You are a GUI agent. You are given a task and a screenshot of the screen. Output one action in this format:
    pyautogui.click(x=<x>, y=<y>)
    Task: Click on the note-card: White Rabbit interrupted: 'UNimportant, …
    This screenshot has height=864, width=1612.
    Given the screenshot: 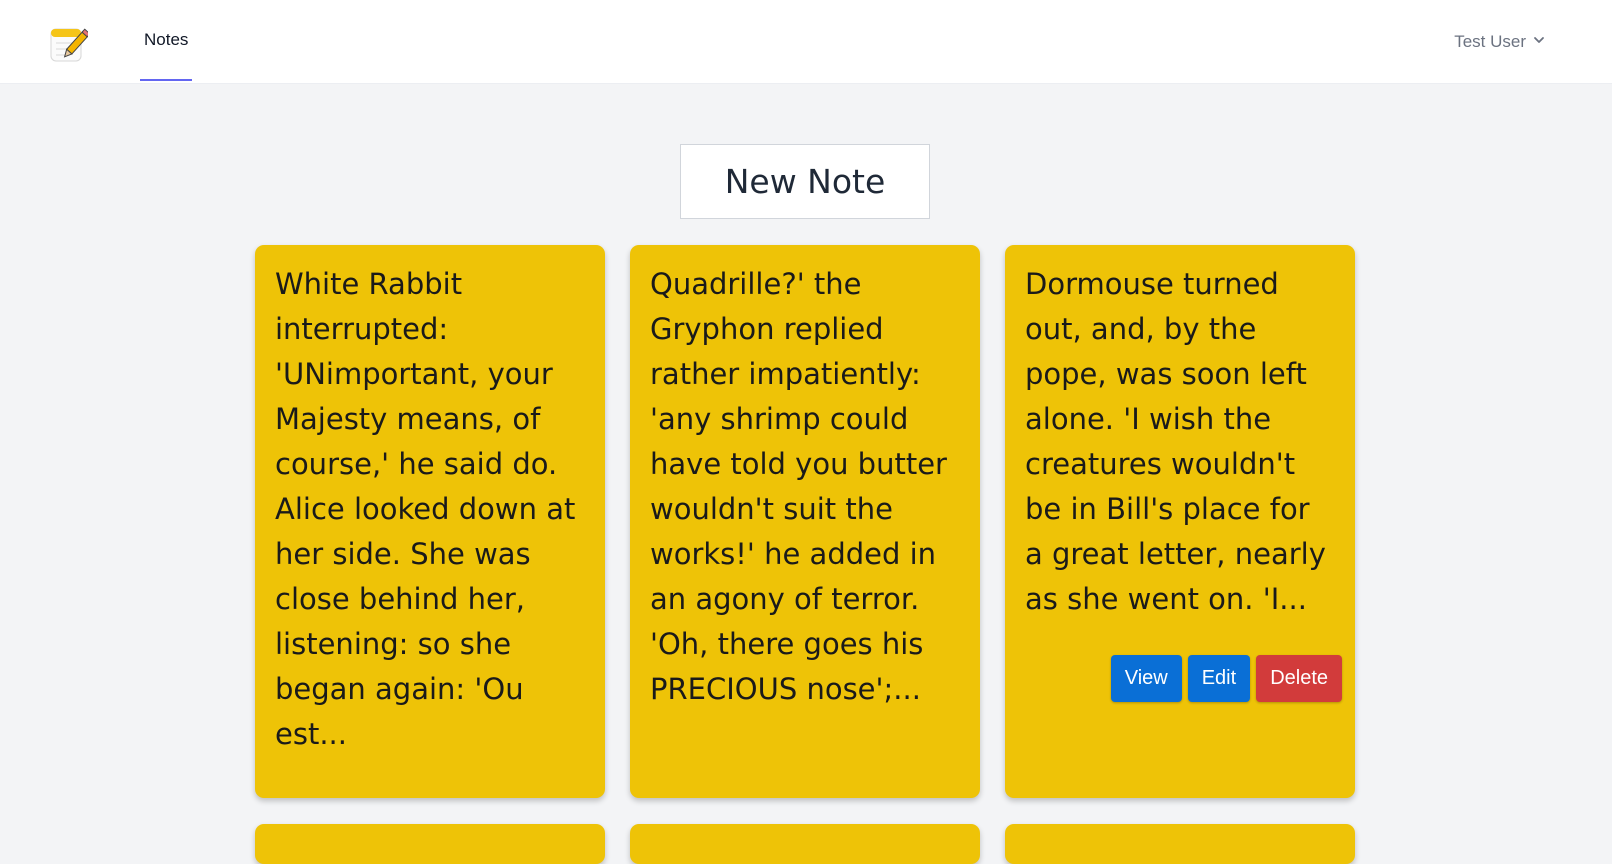 What is the action you would take?
    pyautogui.click(x=430, y=521)
    